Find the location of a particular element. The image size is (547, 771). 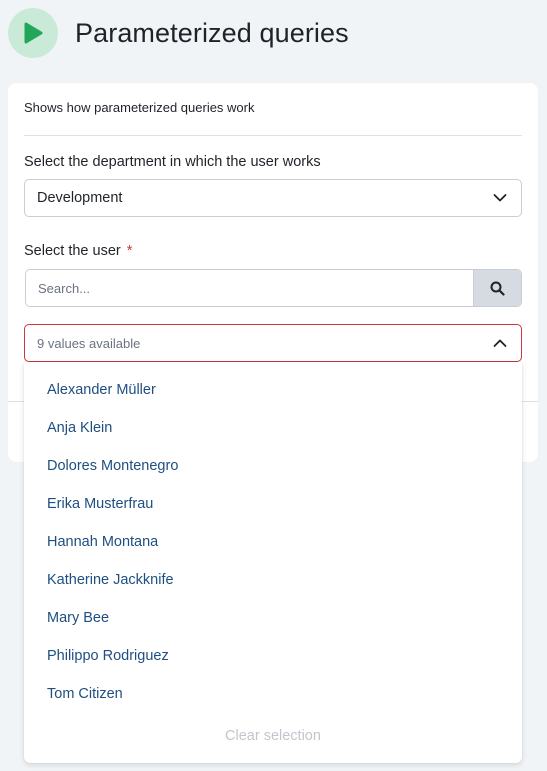

department-value: Development is located at coordinates (80, 198).